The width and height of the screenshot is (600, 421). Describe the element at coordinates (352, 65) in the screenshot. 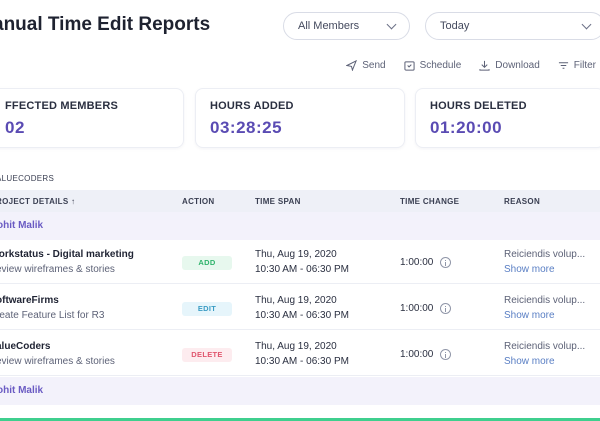

I see `send-icon` at that location.